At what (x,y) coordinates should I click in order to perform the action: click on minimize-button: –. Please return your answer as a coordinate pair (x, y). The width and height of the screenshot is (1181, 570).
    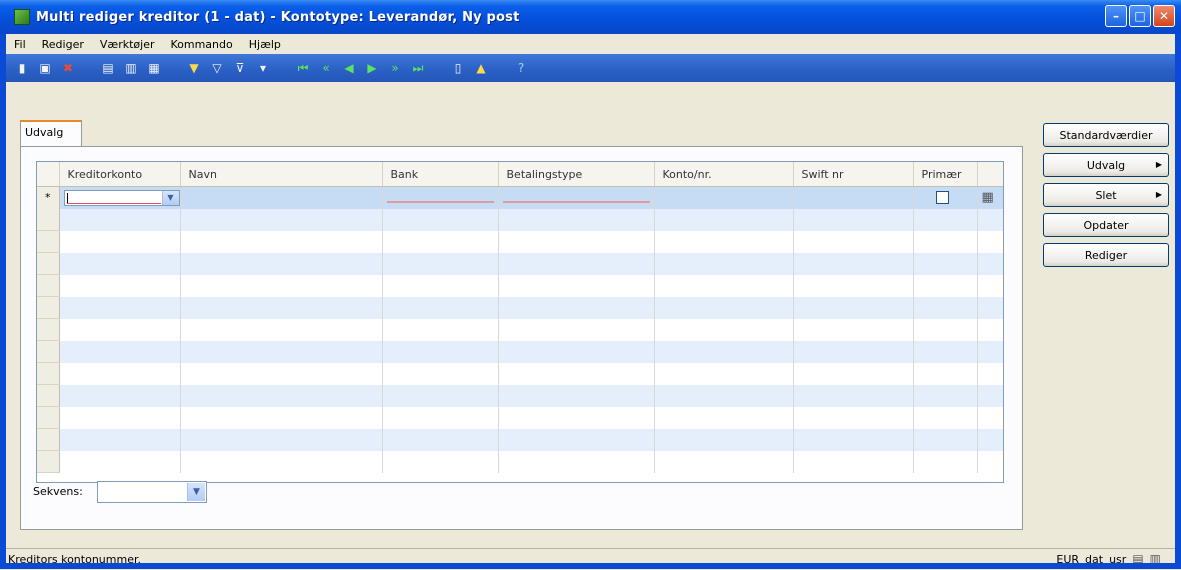
    Looking at the image, I should click on (1116, 16).